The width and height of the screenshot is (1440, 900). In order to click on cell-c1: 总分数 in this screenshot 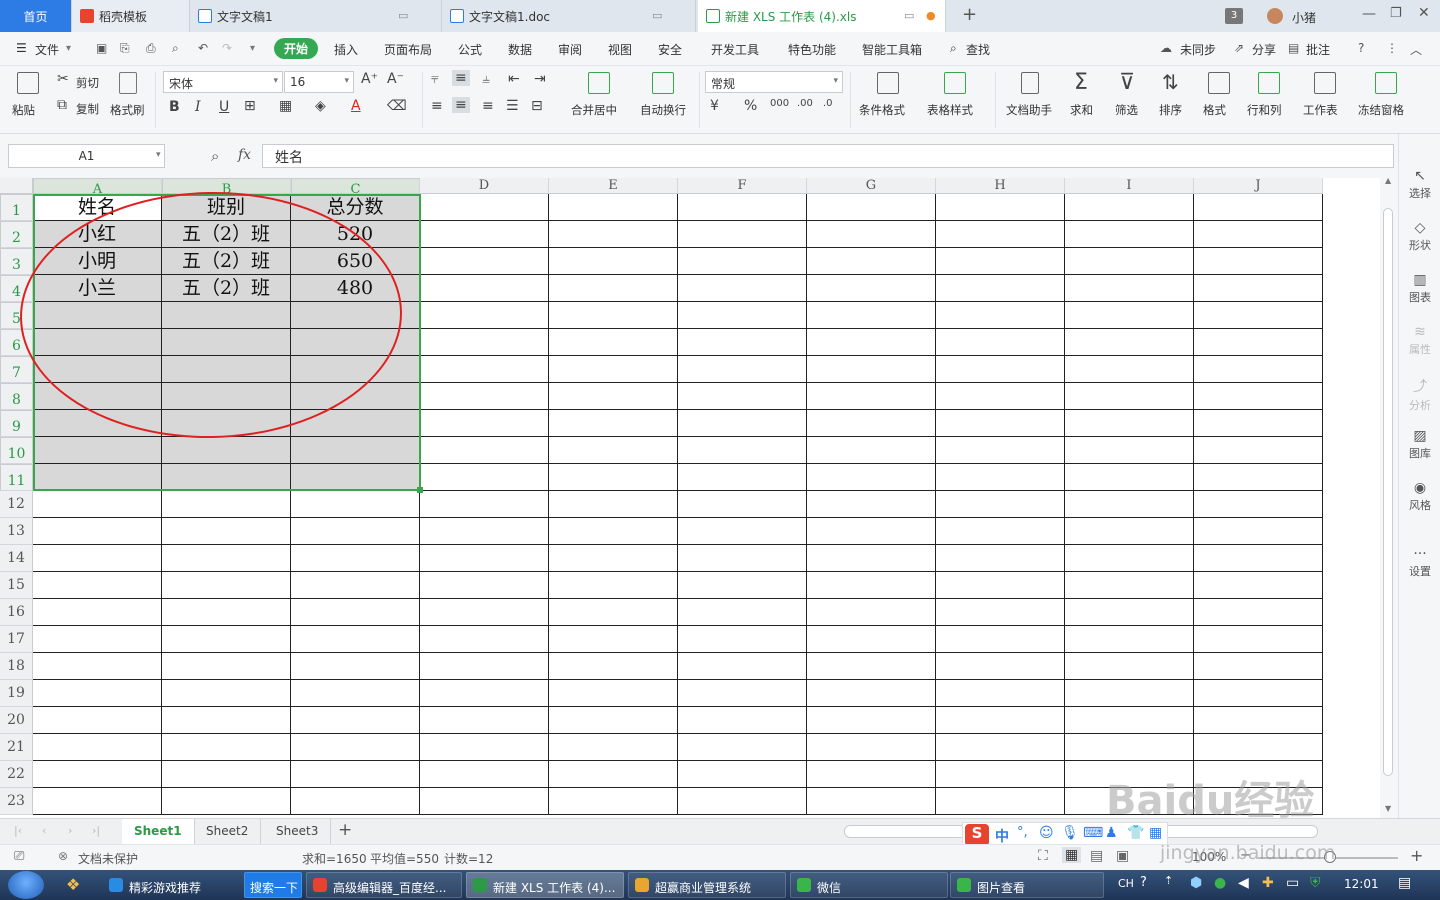, I will do `click(355, 207)`.